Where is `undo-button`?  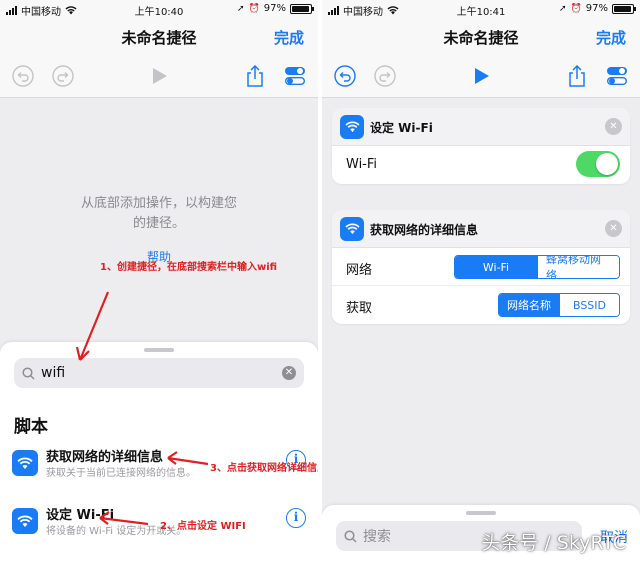 undo-button is located at coordinates (345, 76).